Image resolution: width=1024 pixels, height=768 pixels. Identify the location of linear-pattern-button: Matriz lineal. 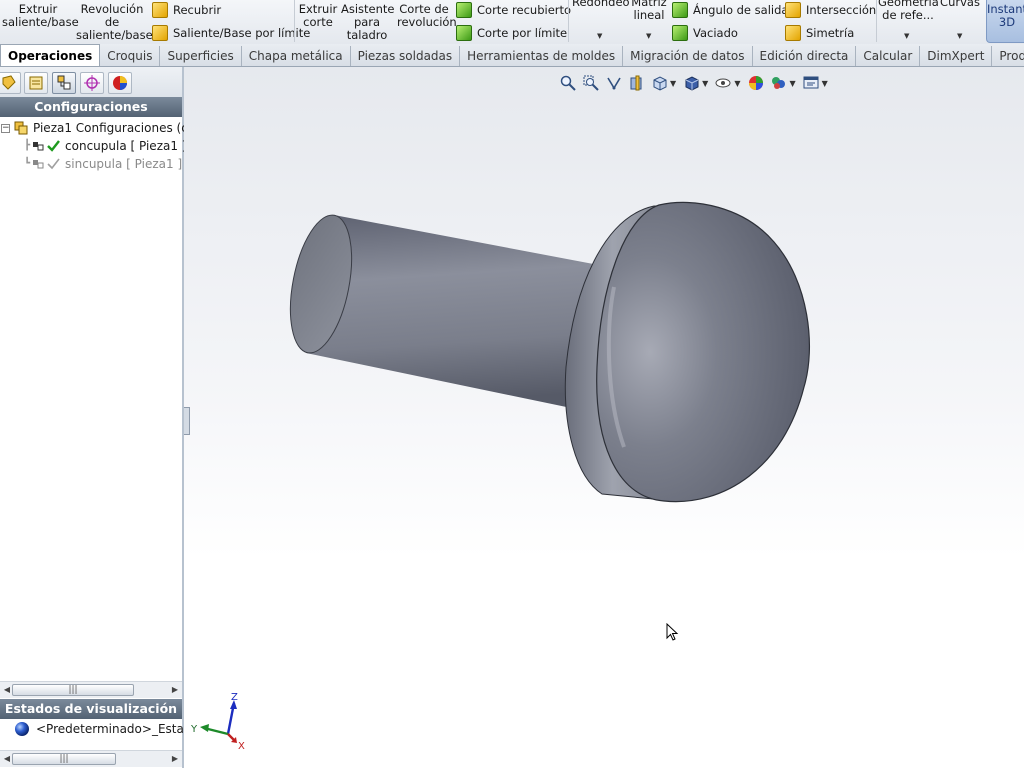
(649, 11).